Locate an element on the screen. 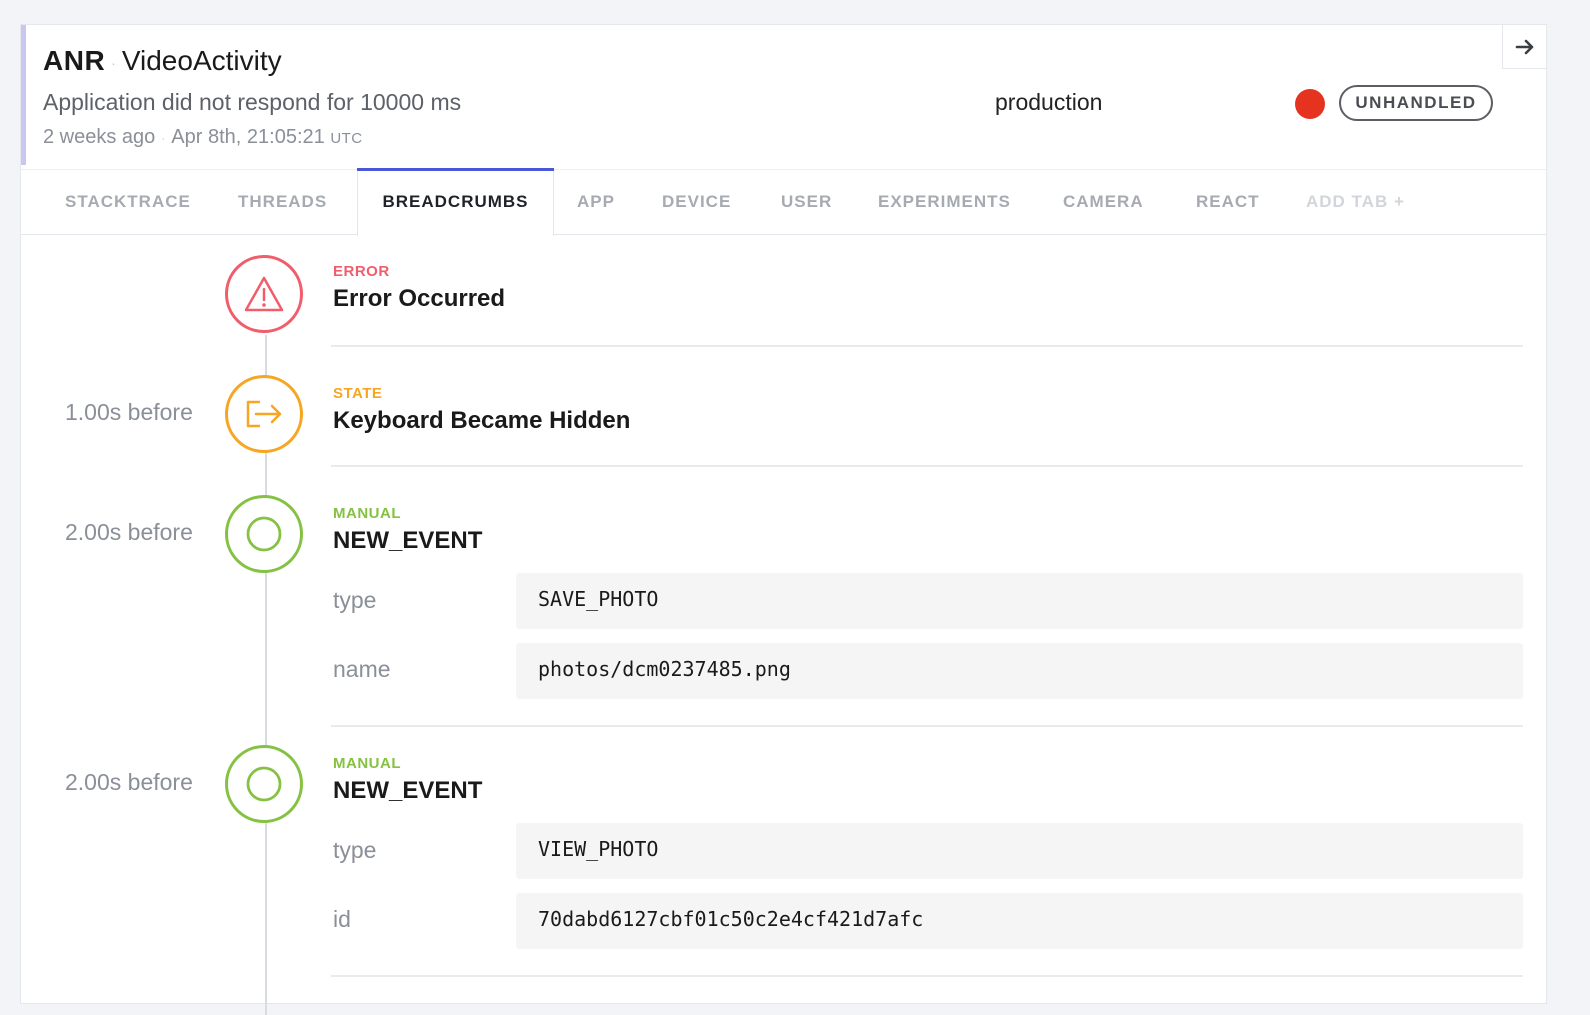 The image size is (1590, 1015). tab-experiments: EXPERIMENTS is located at coordinates (944, 202).